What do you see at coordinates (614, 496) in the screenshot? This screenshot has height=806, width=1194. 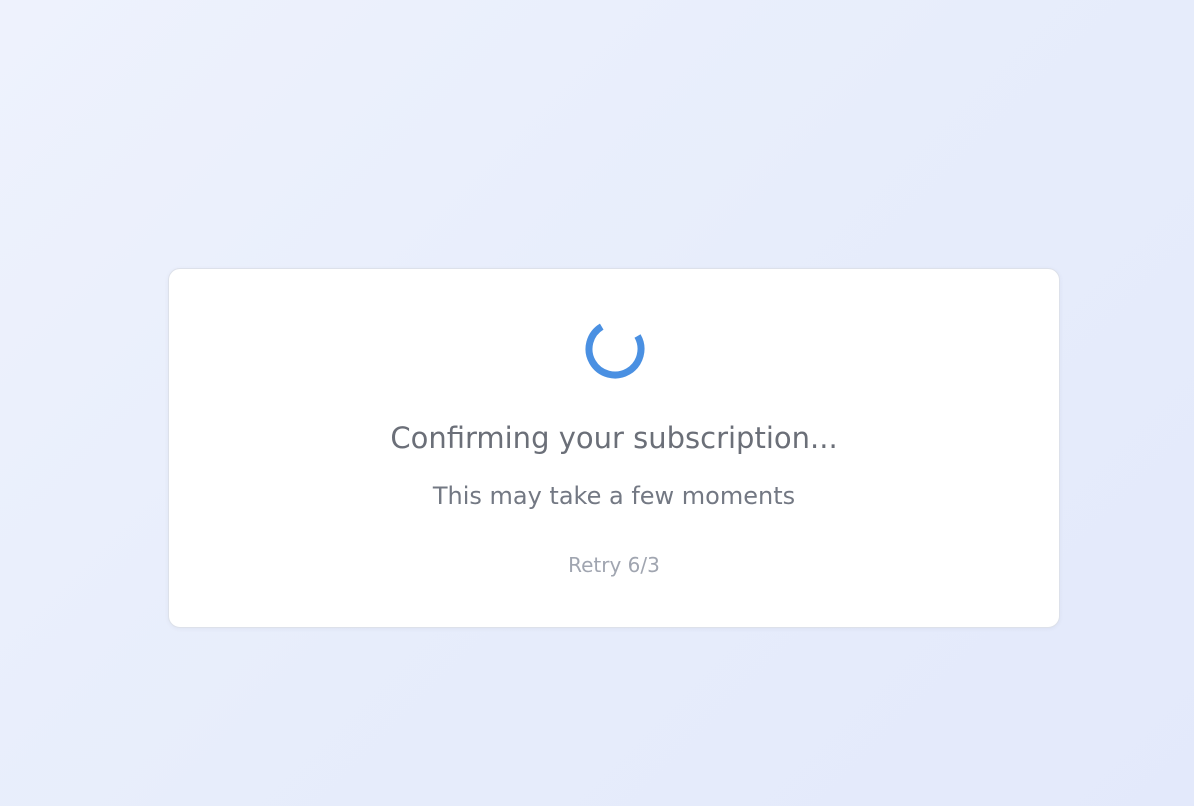 I see `status-subtitle: This may take a few moments` at bounding box center [614, 496].